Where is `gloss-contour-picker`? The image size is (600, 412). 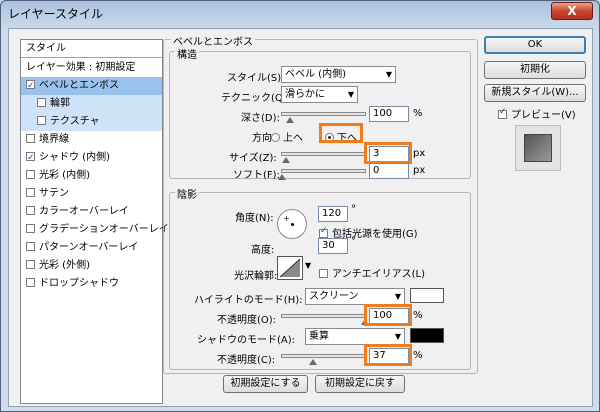
gloss-contour-picker is located at coordinates (290, 268).